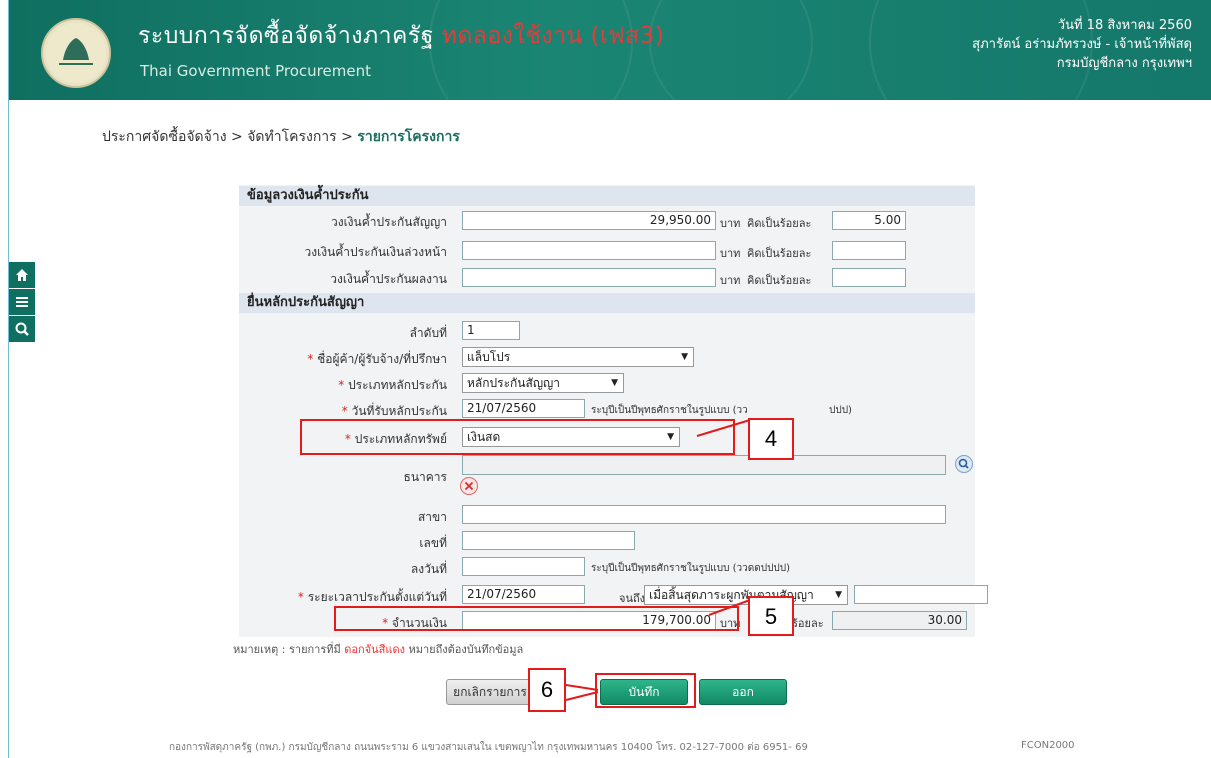 The image size is (1211, 758). I want to click on footer-code: FCON2000, so click(1048, 745).